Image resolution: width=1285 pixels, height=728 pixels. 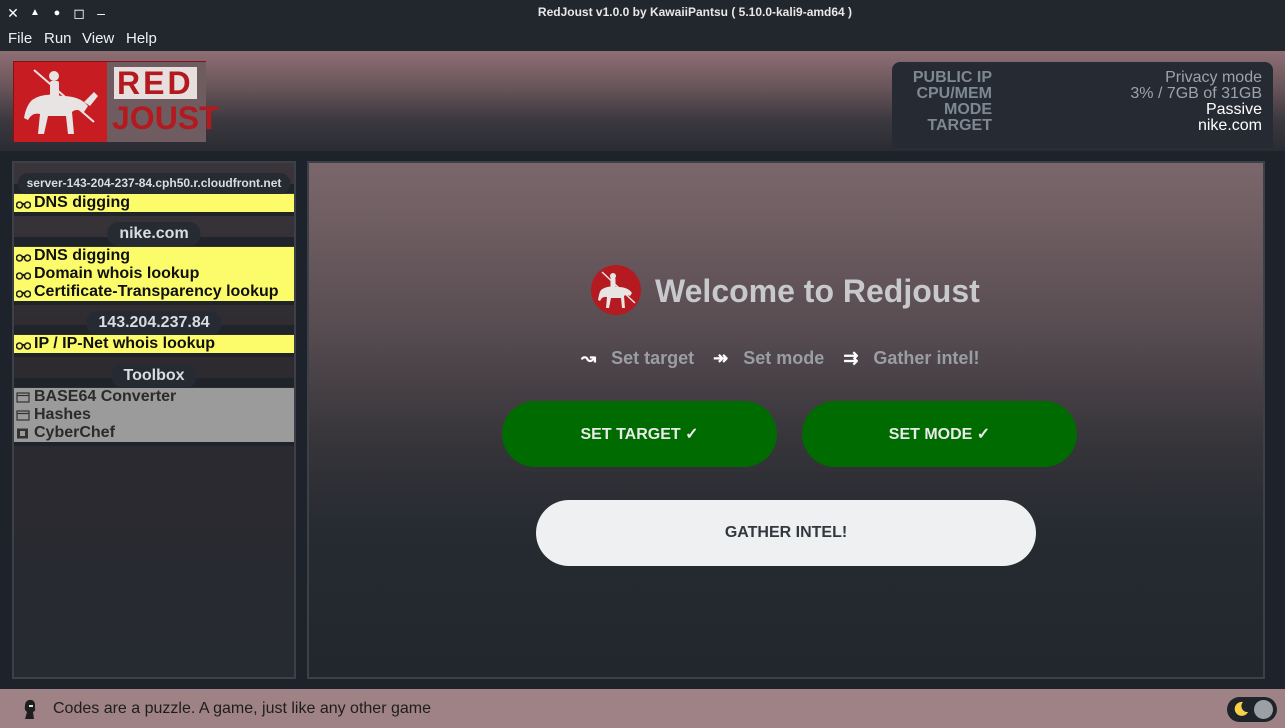 What do you see at coordinates (954, 93) in the screenshot?
I see `info-label-cpu-mem: CPU/MEM` at bounding box center [954, 93].